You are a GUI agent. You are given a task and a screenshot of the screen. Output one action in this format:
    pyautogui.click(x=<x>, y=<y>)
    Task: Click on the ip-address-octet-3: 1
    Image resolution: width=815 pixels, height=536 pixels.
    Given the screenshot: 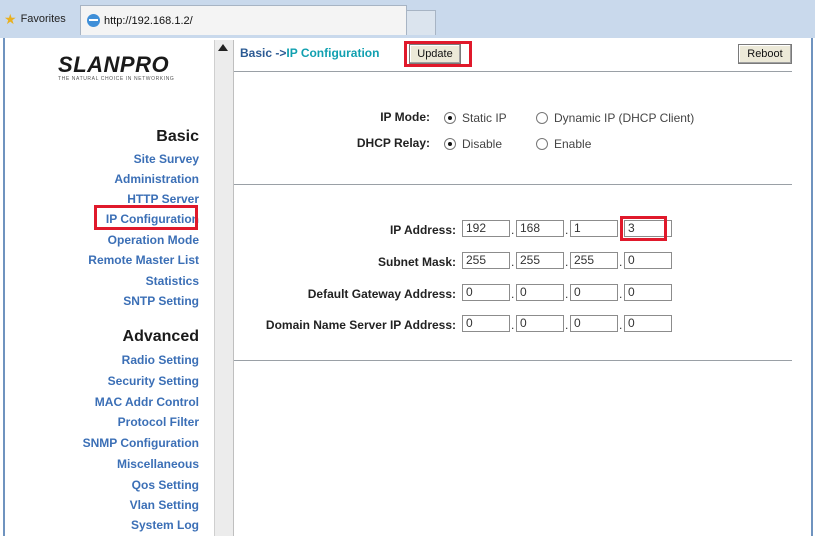 What is the action you would take?
    pyautogui.click(x=594, y=228)
    